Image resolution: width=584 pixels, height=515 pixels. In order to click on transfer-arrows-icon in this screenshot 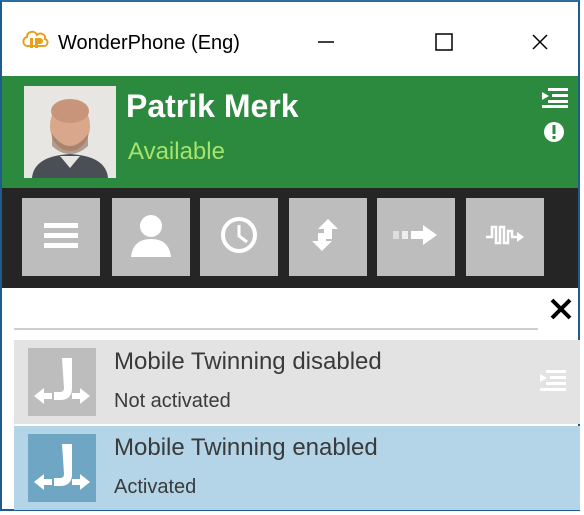, I will do `click(328, 237)`.